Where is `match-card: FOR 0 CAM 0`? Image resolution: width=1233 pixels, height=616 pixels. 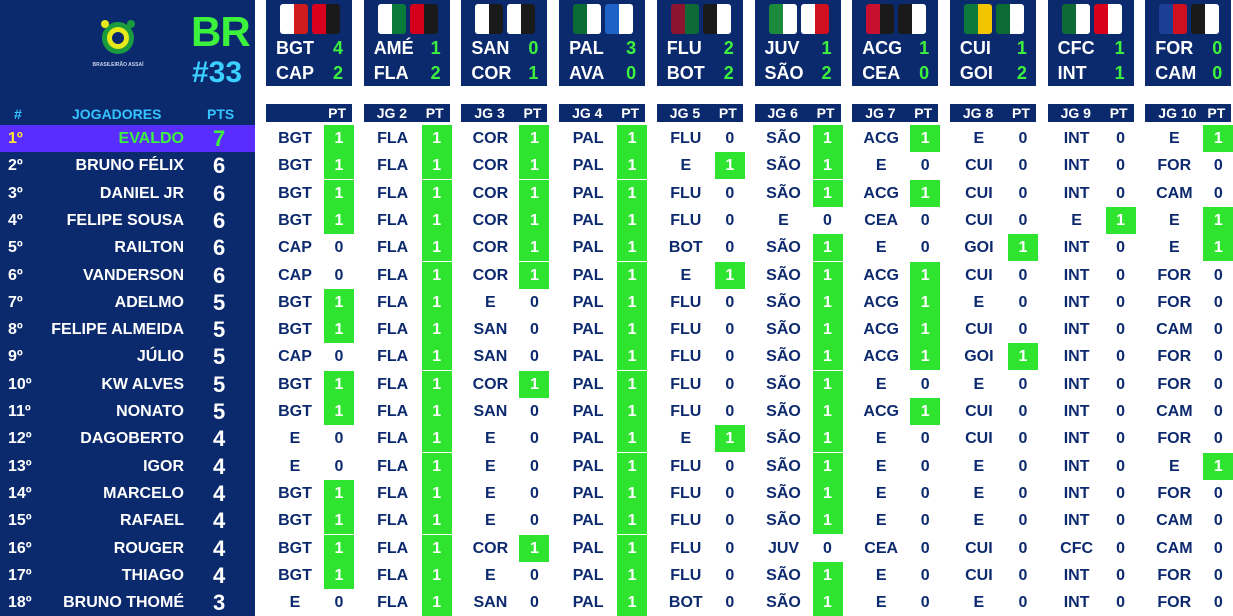
match-card: FOR 0 CAM 0 is located at coordinates (1188, 43).